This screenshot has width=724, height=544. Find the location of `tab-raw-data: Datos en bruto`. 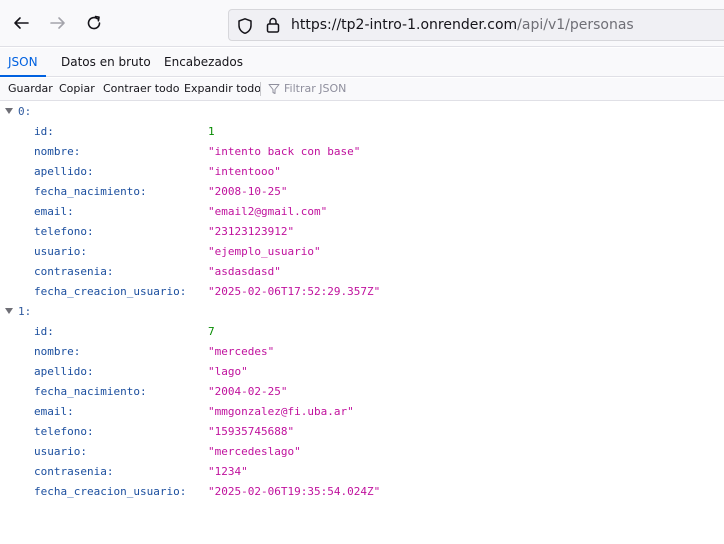

tab-raw-data: Datos en bruto is located at coordinates (106, 62).